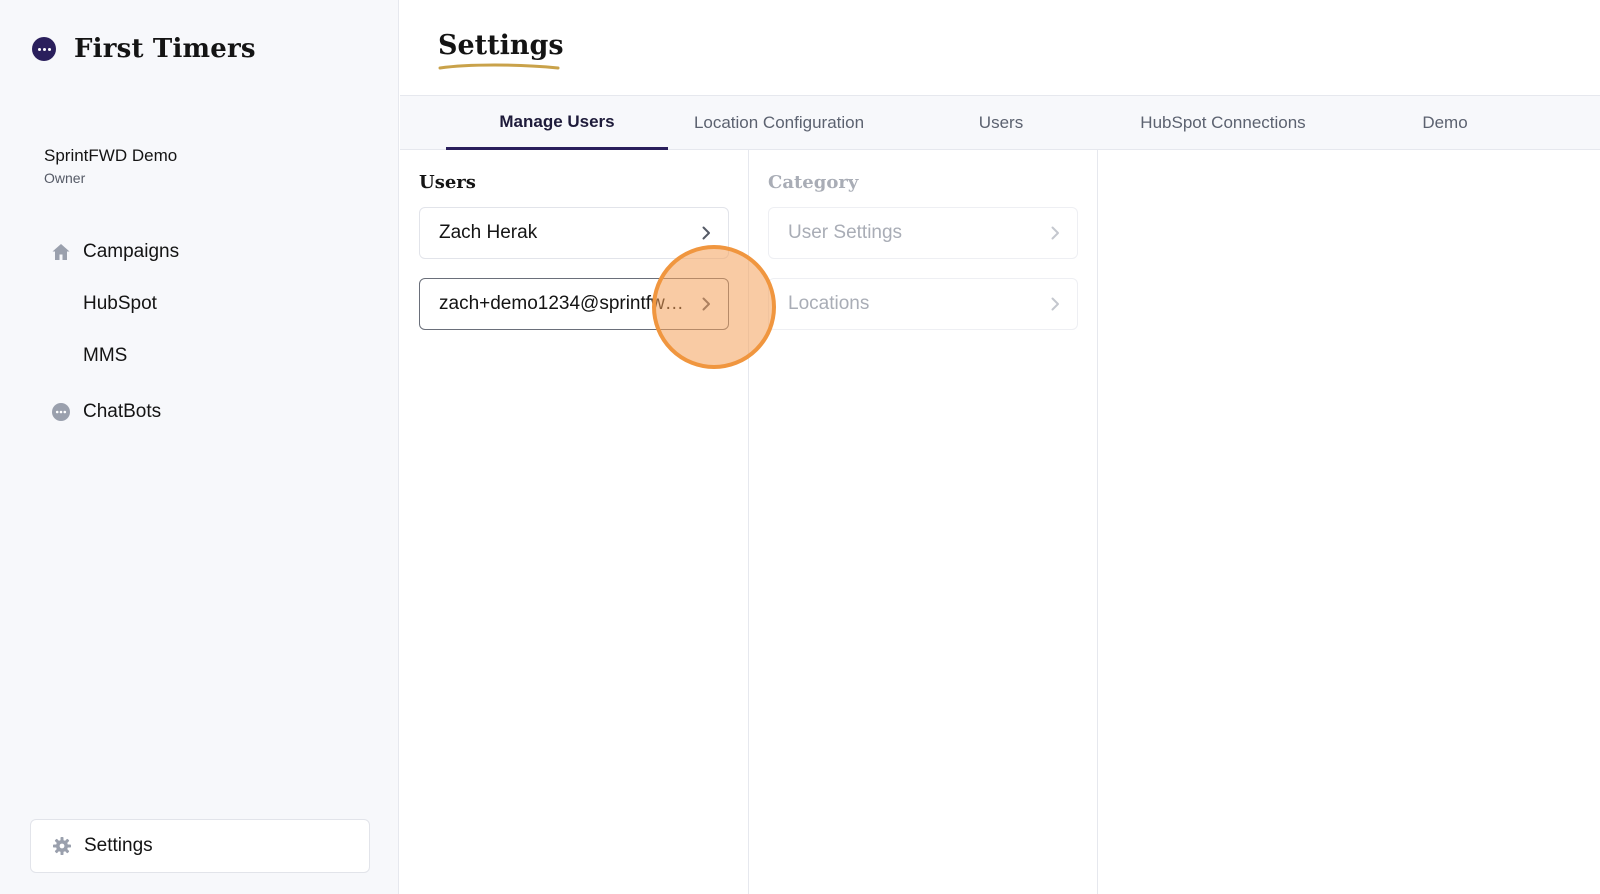 This screenshot has width=1600, height=894. What do you see at coordinates (779, 123) in the screenshot?
I see `tab-location-configuration: Location Configuration` at bounding box center [779, 123].